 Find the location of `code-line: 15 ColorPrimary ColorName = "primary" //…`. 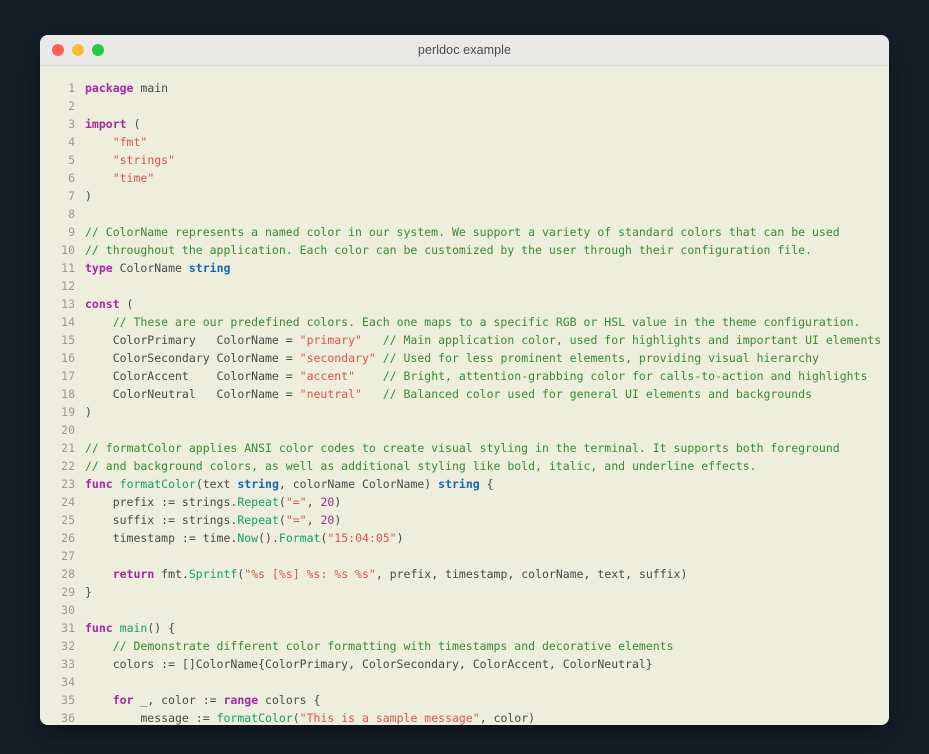

code-line: 15 ColorPrimary ColorName = "primary" //… is located at coordinates (464, 340).